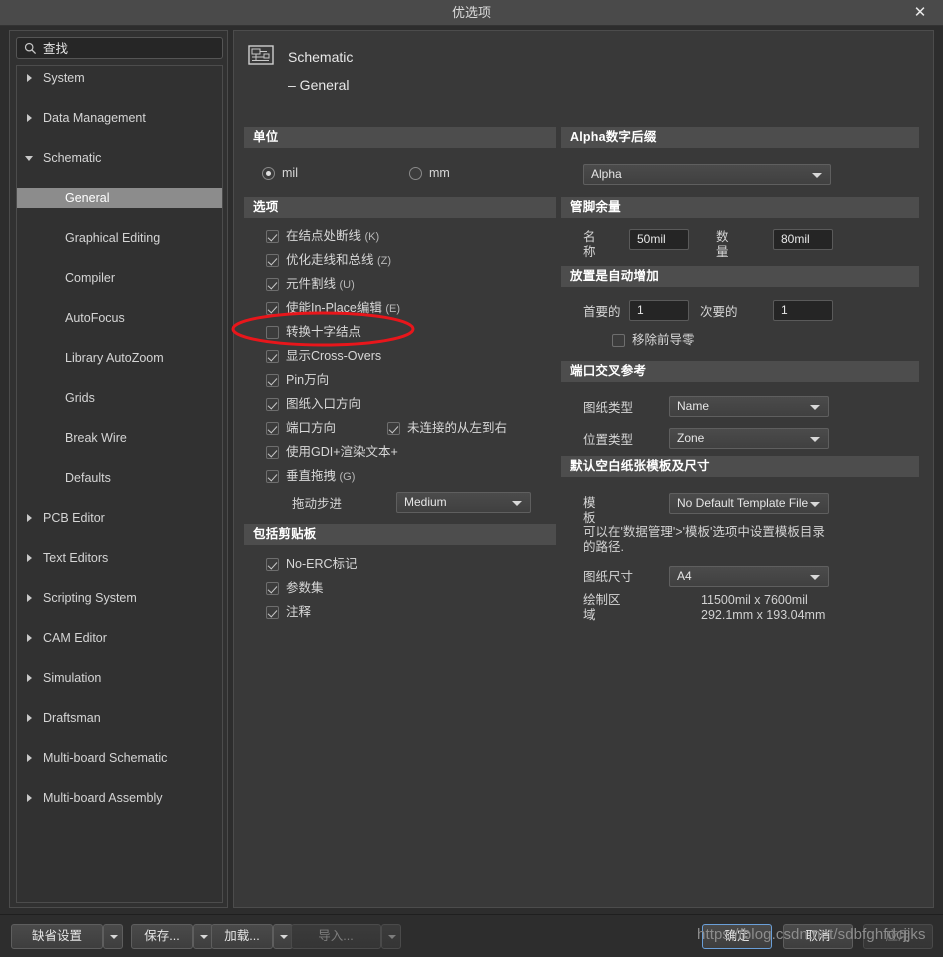  Describe the element at coordinates (311, 284) in the screenshot. I see `checkbox-label: 元件割线` at that location.